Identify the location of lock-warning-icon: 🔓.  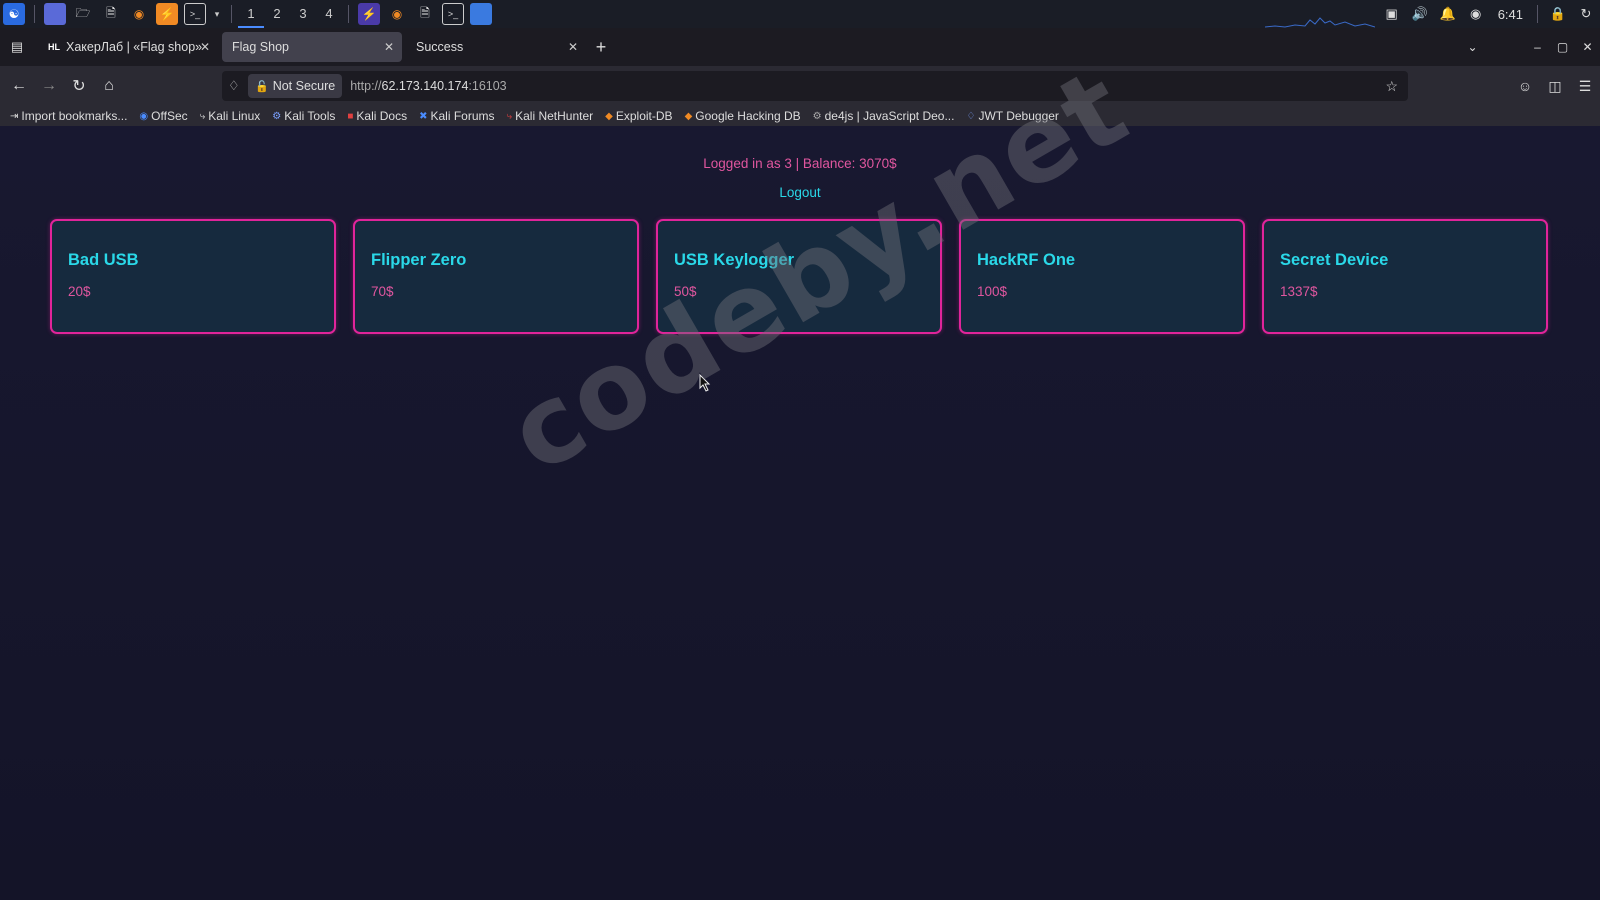
(262, 86).